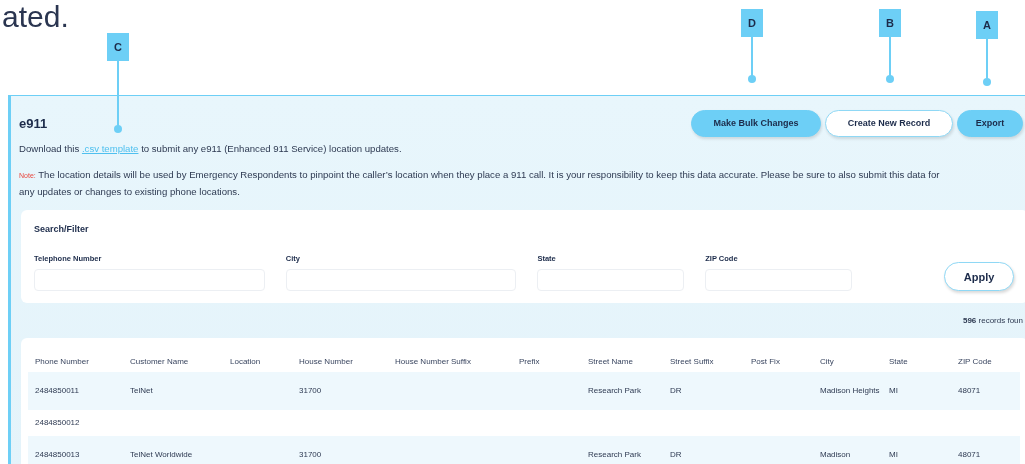 This screenshot has height=464, width=1025. What do you see at coordinates (62, 229) in the screenshot?
I see `search-title: Search/Filter` at bounding box center [62, 229].